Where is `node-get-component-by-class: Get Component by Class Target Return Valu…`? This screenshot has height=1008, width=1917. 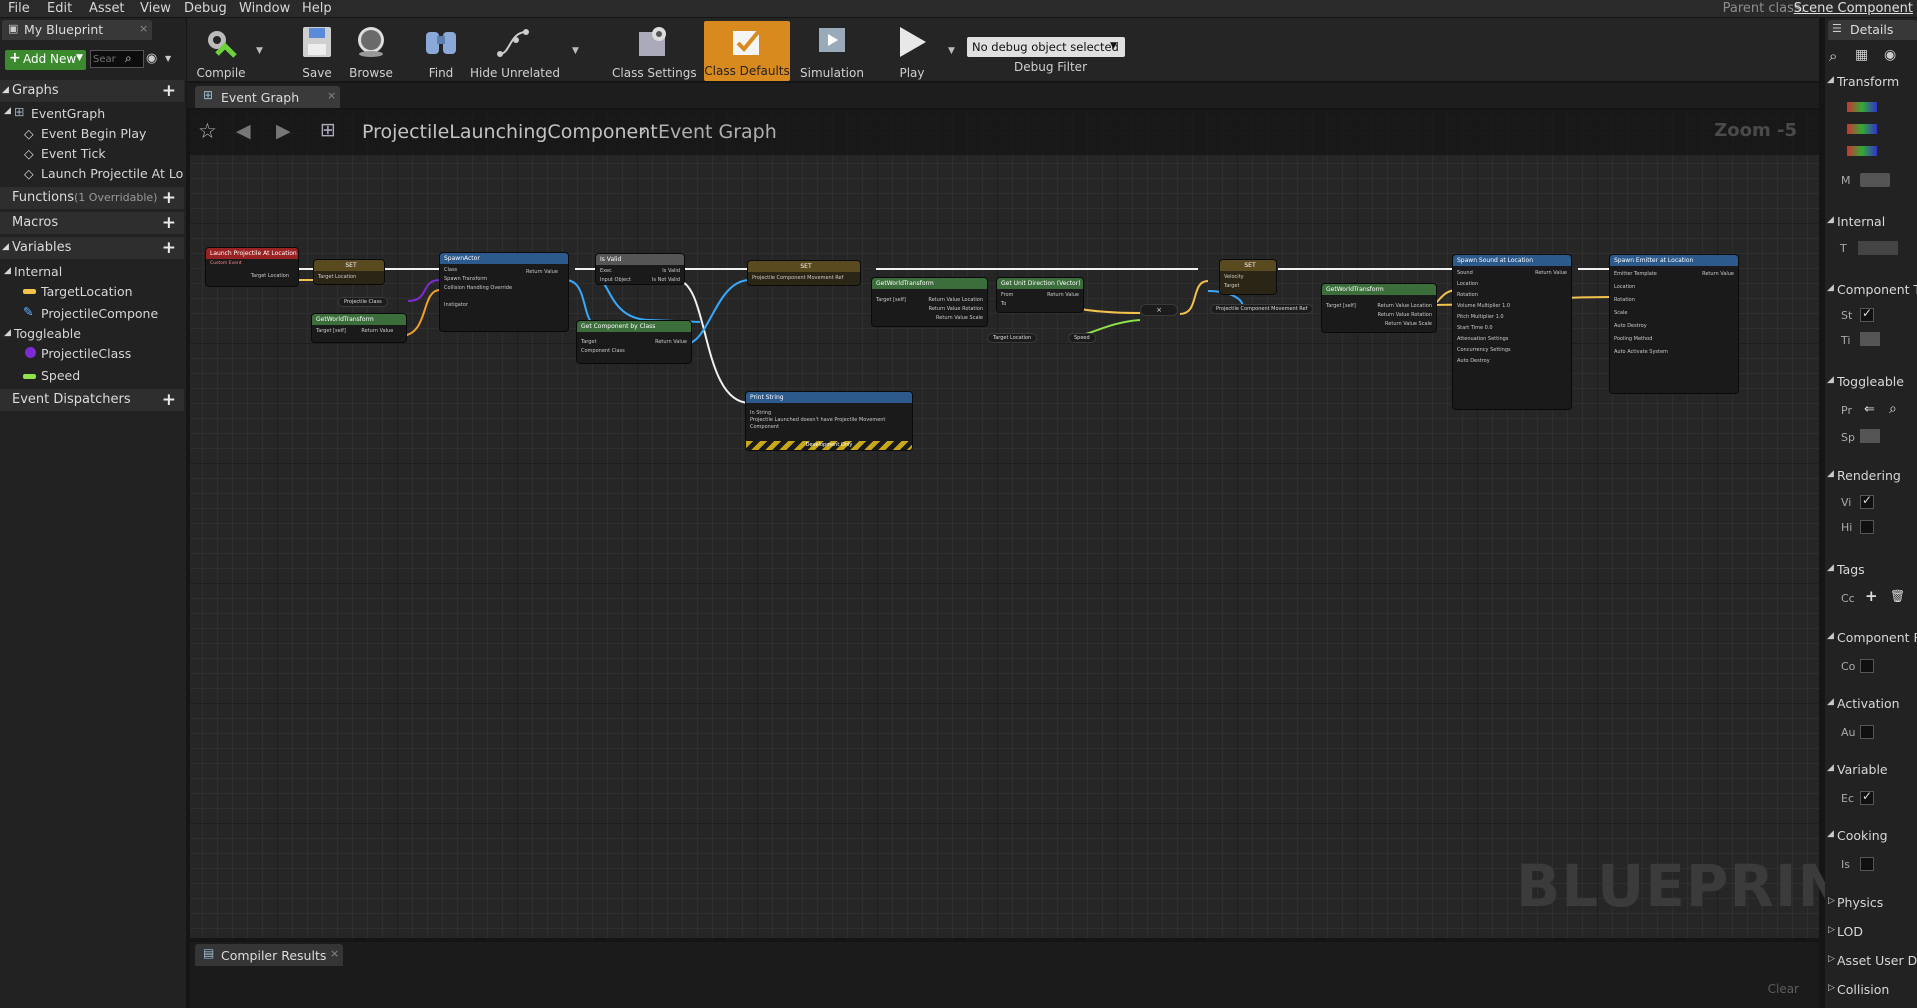 node-get-component-by-class: Get Component by Class Target Return Valu… is located at coordinates (634, 342).